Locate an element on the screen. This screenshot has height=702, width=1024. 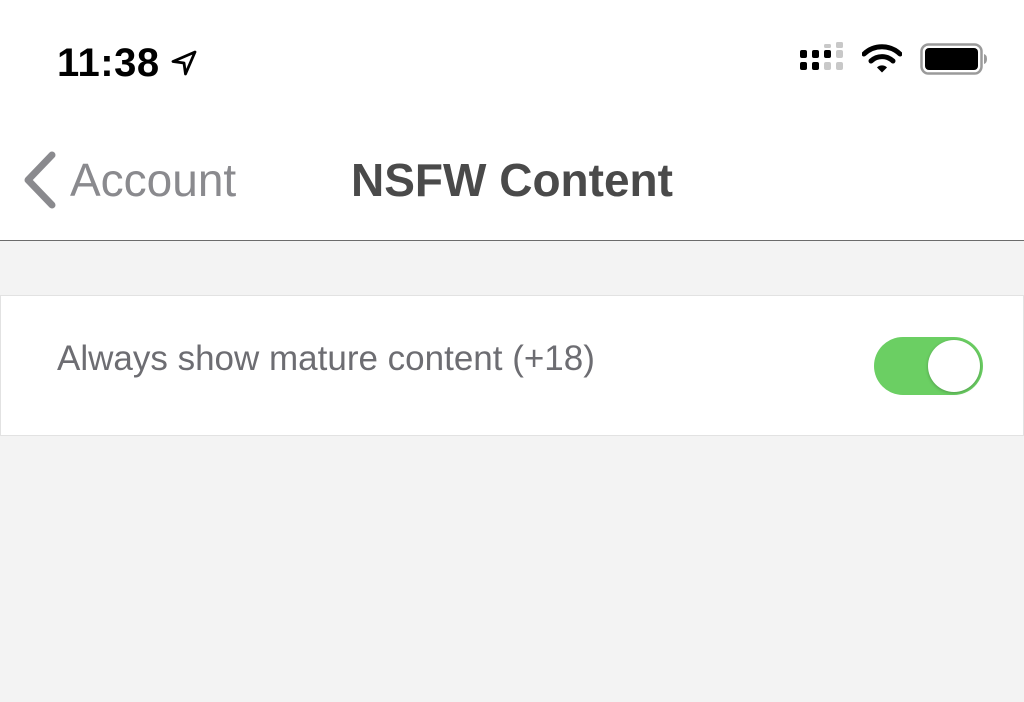
toggle-knob is located at coordinates (954, 366).